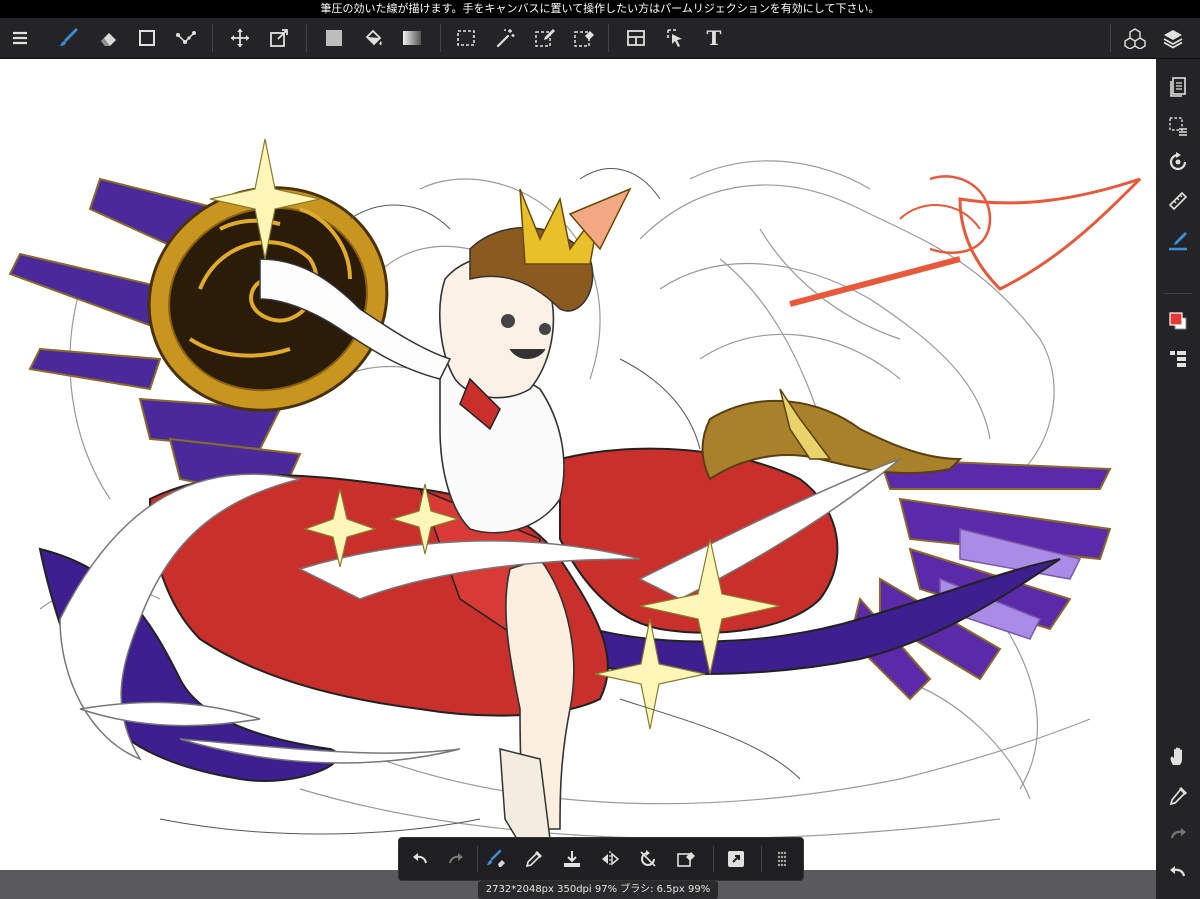 The width and height of the screenshot is (1200, 899). I want to click on hand-icon, so click(1178, 756).